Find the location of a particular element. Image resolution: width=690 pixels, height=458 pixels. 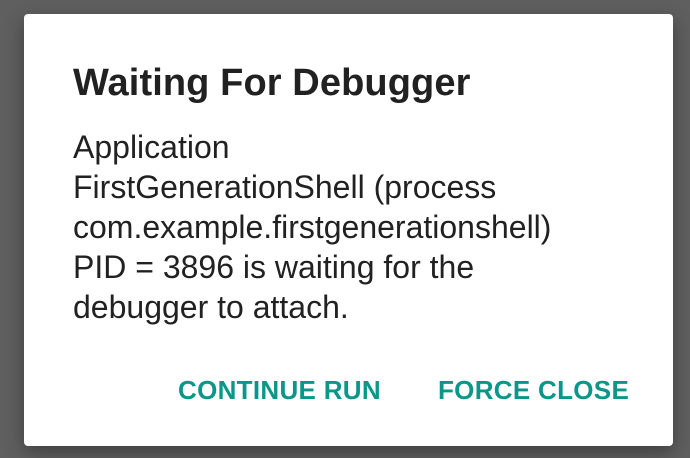

message-line: Application is located at coordinates (151, 147).